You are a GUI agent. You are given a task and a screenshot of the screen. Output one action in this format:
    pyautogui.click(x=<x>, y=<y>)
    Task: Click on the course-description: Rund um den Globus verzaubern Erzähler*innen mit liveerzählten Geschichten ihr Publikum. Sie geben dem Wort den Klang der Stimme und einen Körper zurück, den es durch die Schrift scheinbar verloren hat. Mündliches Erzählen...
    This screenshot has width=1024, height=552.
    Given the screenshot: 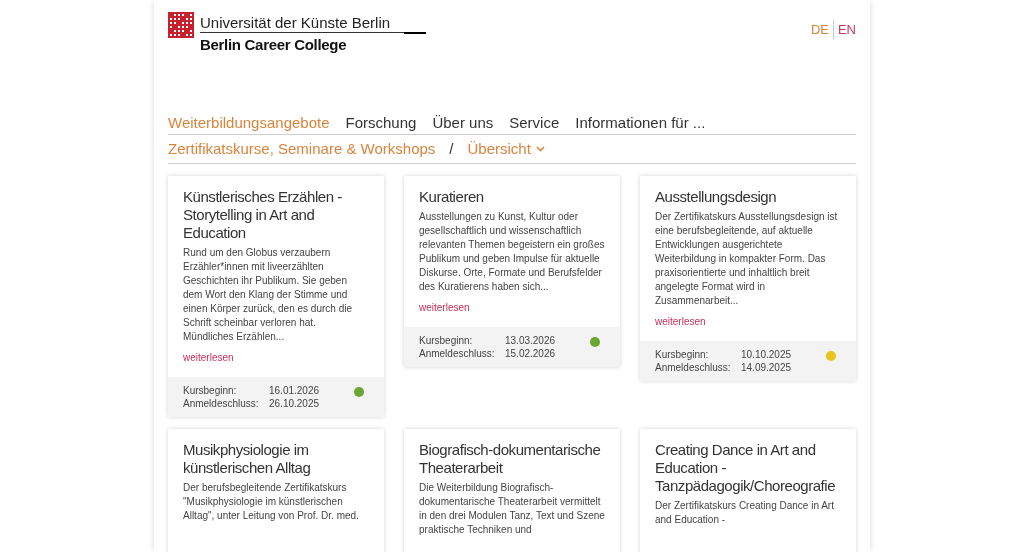 What is the action you would take?
    pyautogui.click(x=268, y=295)
    